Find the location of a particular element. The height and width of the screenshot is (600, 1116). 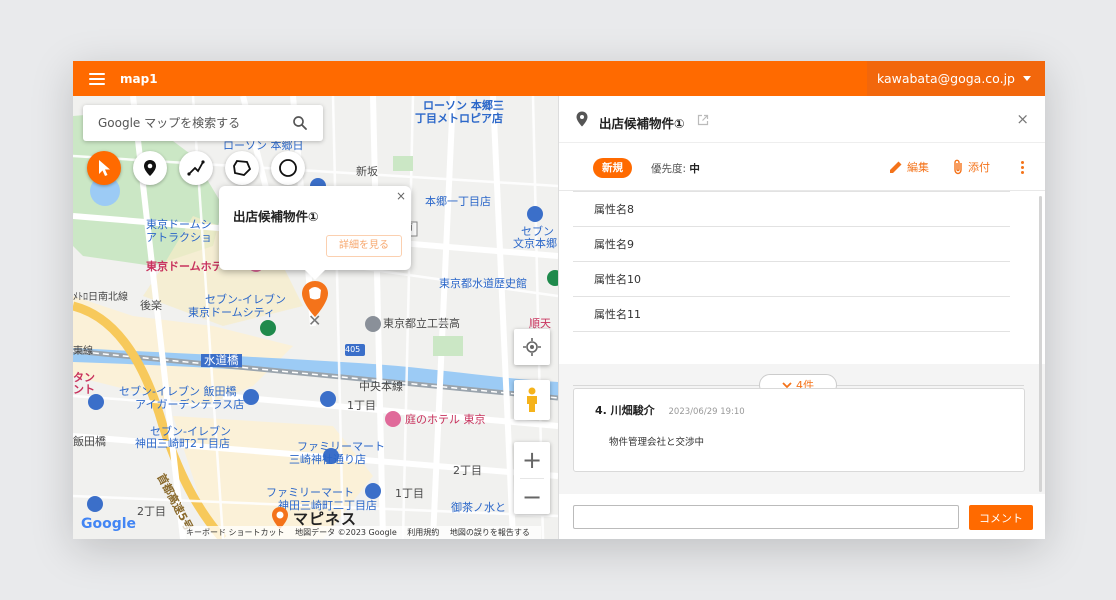

comment-submit-button: コメント is located at coordinates (1001, 517).